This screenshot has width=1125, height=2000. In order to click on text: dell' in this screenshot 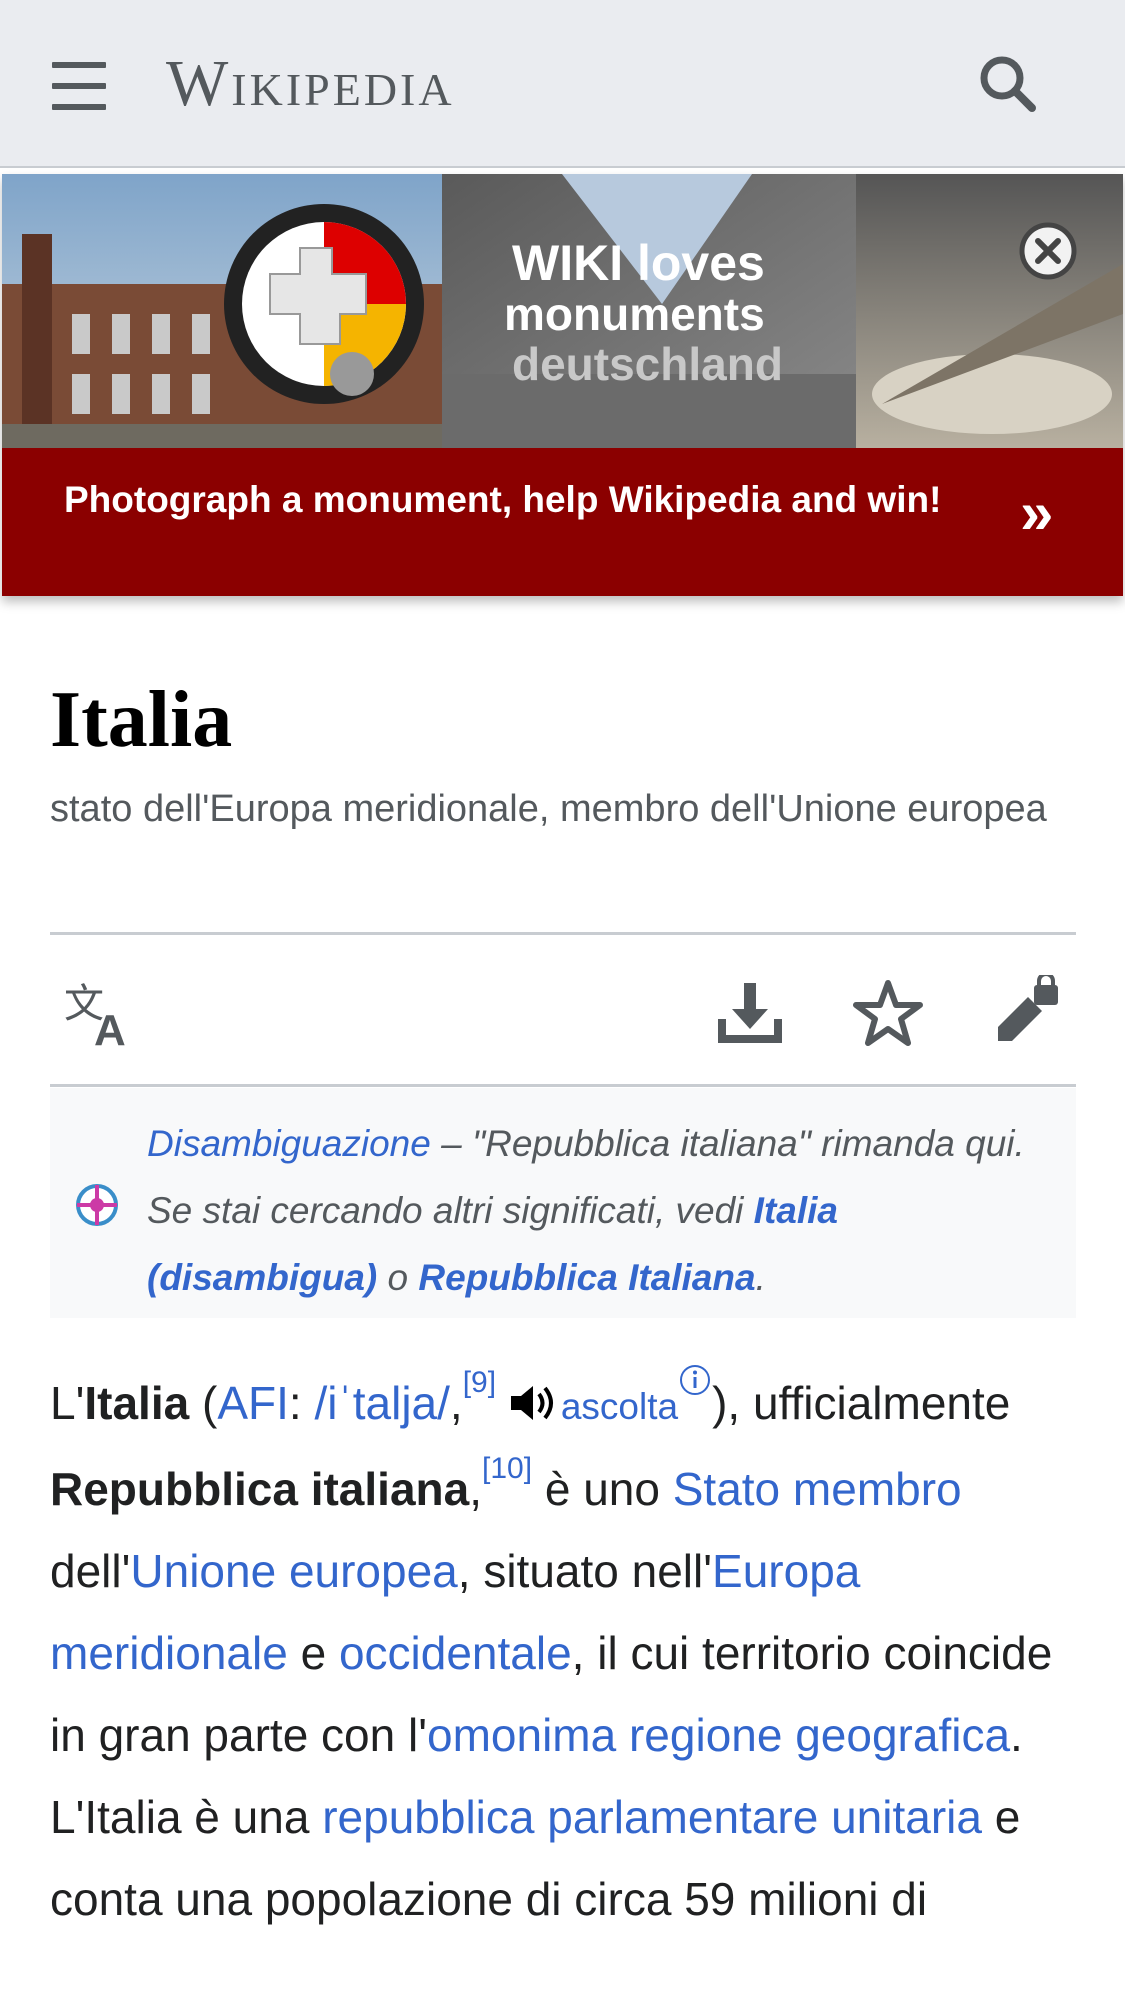, I will do `click(90, 1571)`.